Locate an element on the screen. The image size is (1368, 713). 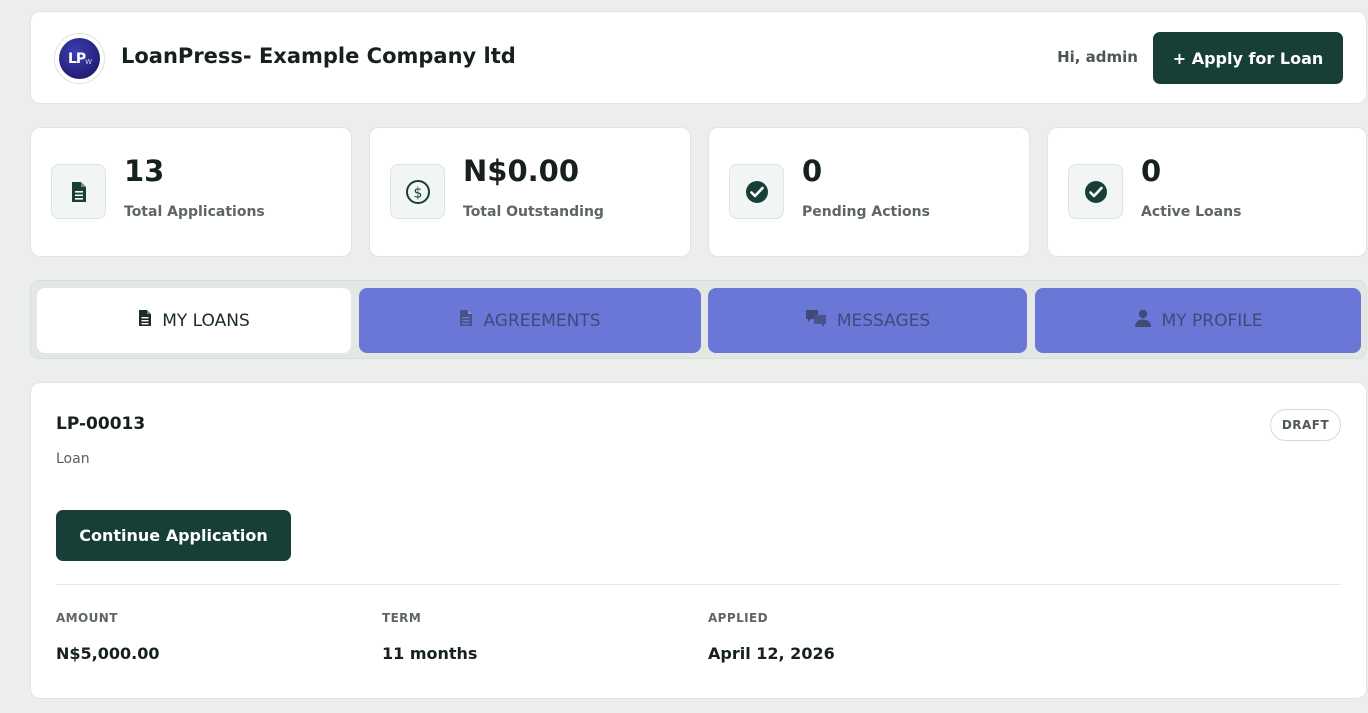
stat-value: 13 is located at coordinates (144, 171).